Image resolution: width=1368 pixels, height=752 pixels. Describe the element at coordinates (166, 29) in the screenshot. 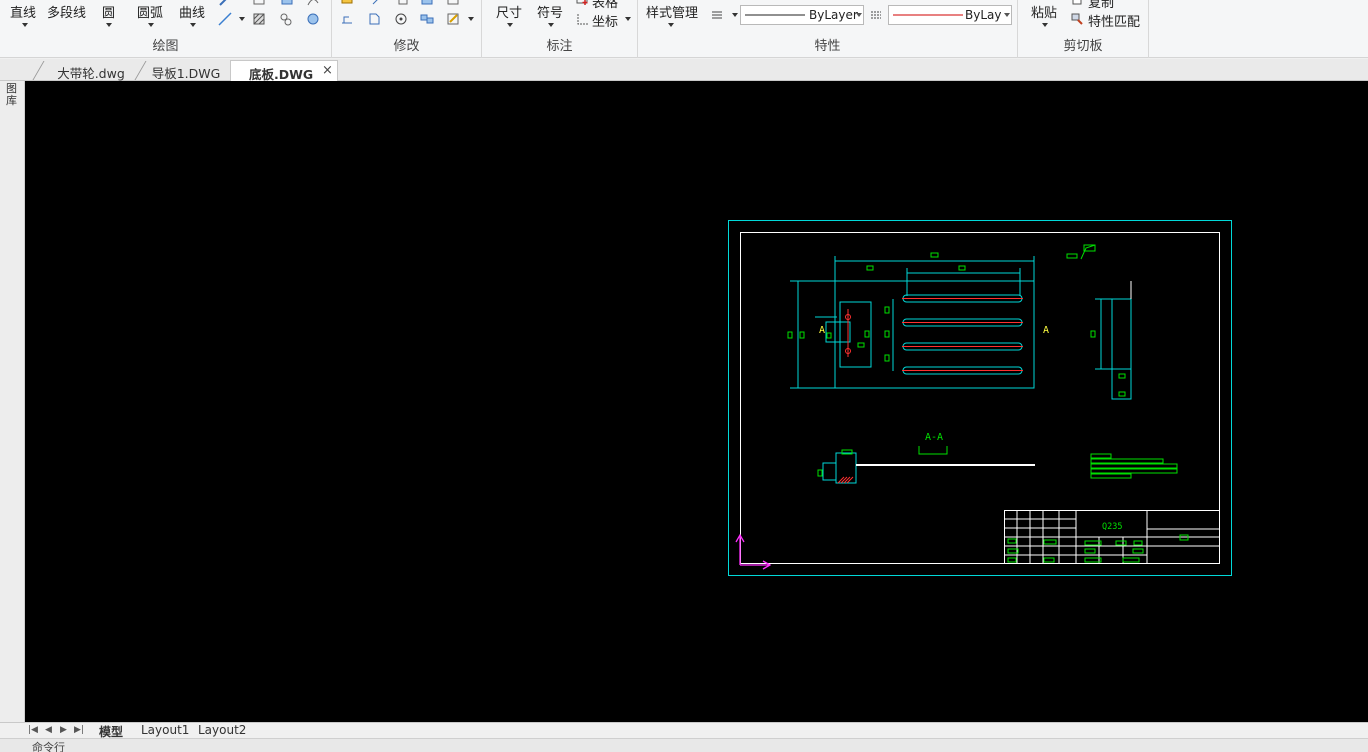

I see `ribbon-group-draw: 直线 多段线 圆 圆弧 曲线 绘图` at that location.